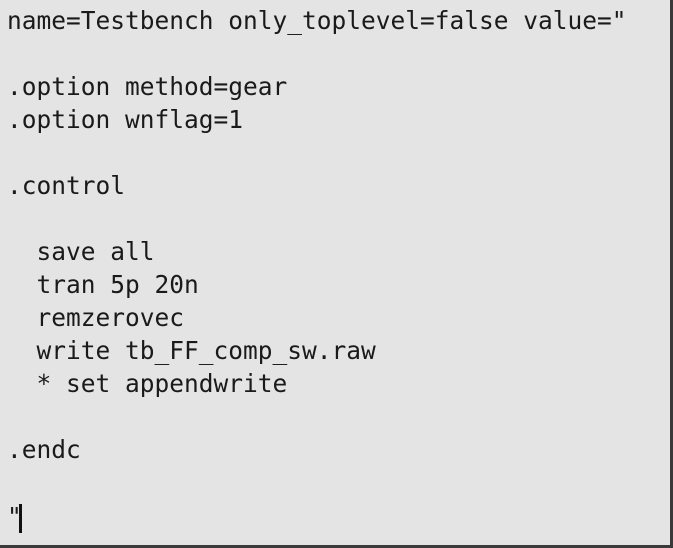  I want to click on code-line-control: .control, so click(66, 185).